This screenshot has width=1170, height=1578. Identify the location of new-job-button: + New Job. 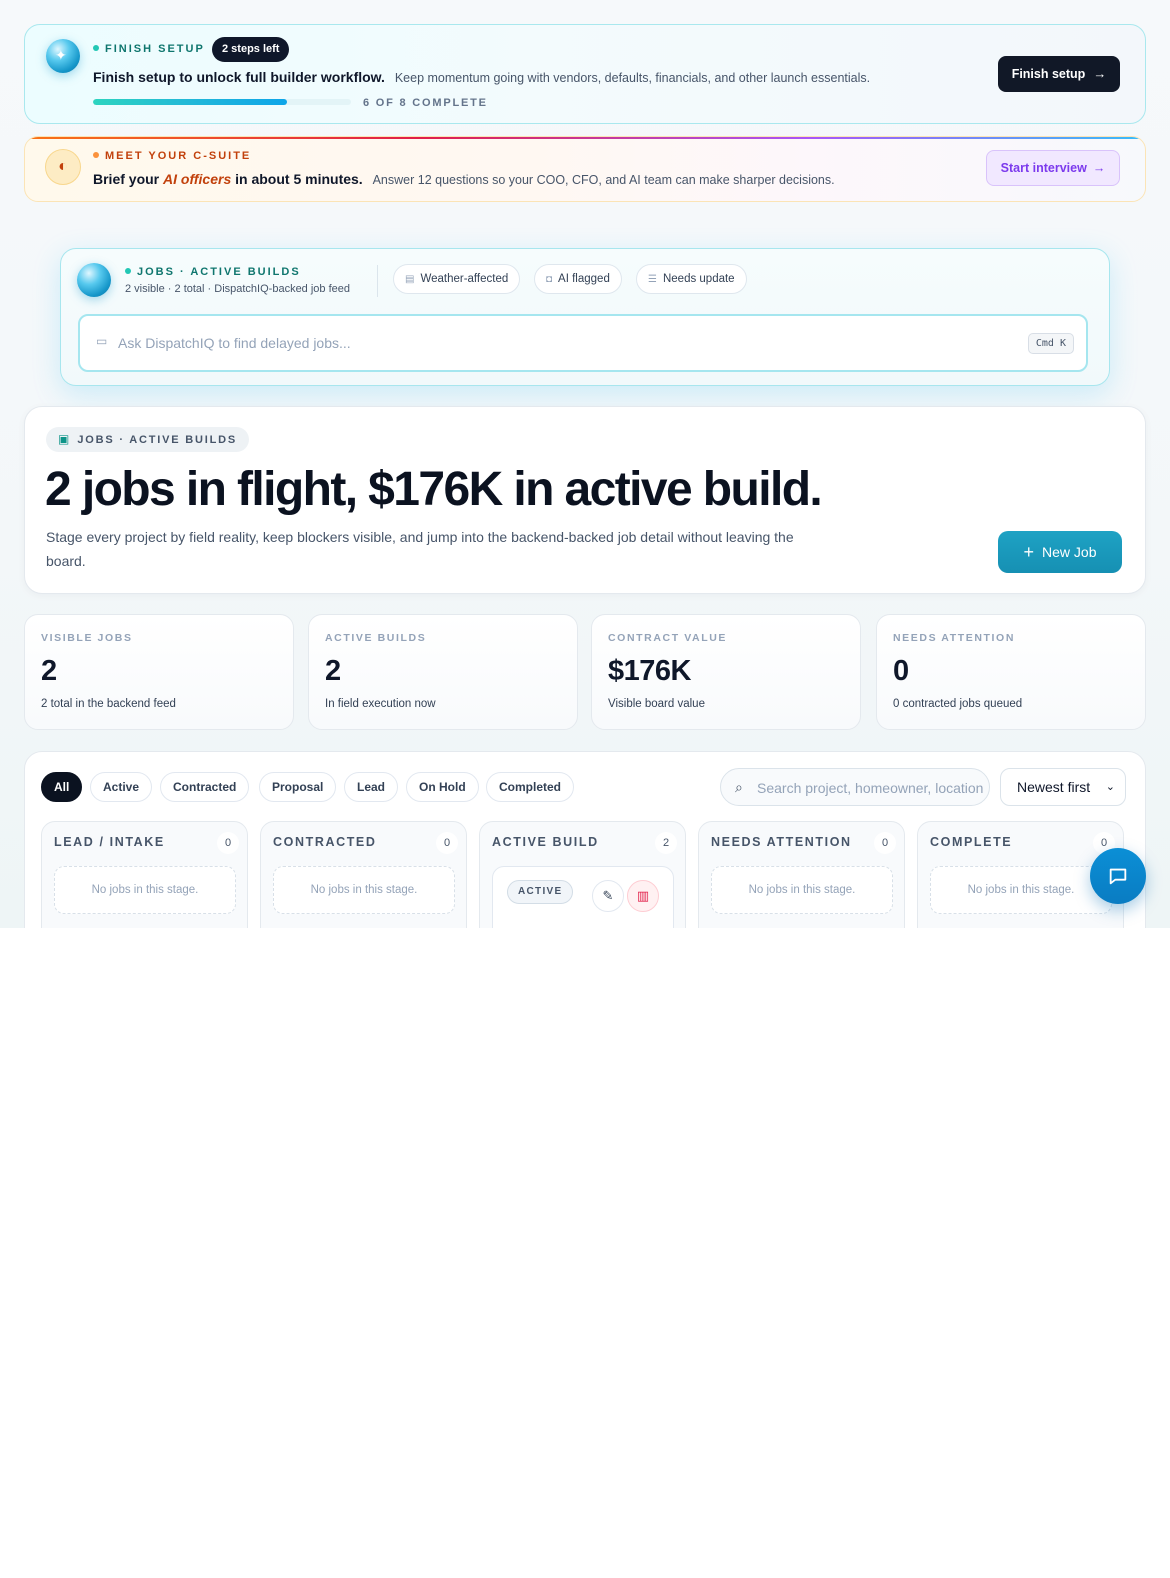
(1060, 552).